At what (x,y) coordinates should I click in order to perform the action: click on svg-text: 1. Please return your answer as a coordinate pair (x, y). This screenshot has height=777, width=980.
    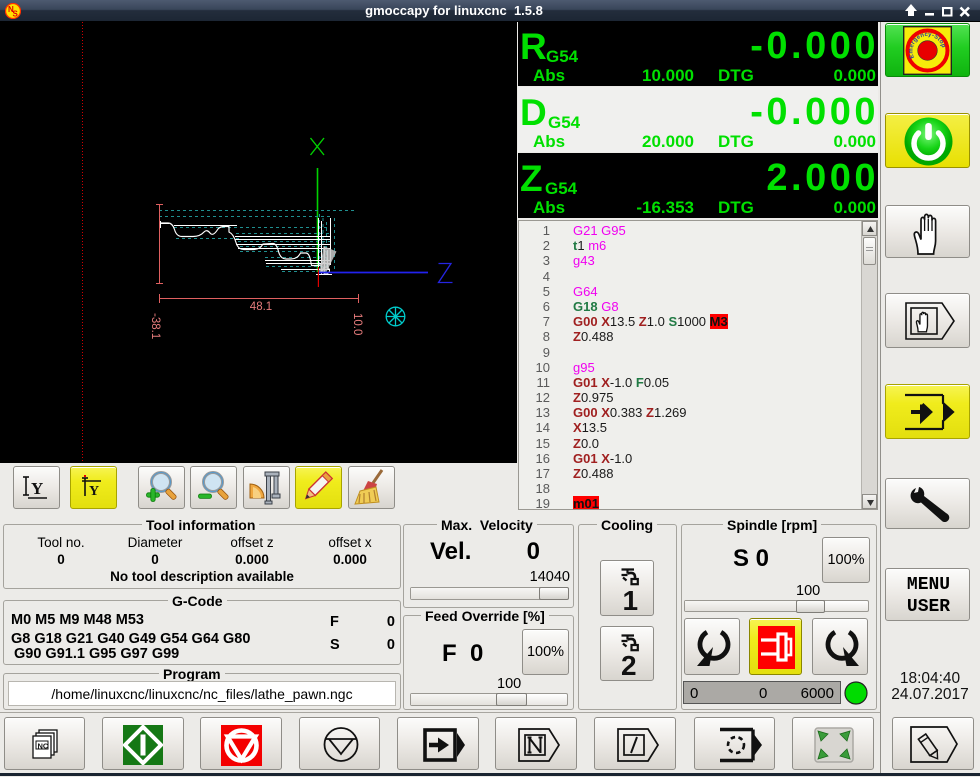
    Looking at the image, I should click on (631, 600).